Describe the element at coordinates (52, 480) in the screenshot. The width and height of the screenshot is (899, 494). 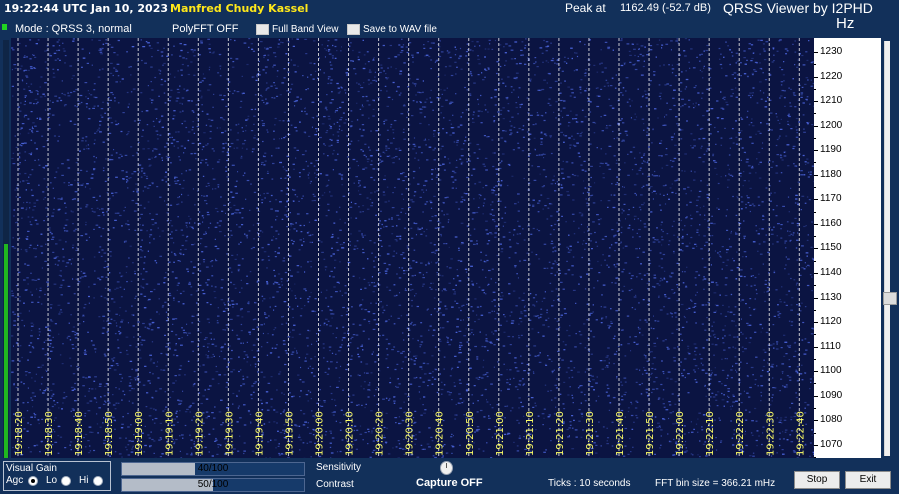
I see `lo-option-label: Lo` at that location.